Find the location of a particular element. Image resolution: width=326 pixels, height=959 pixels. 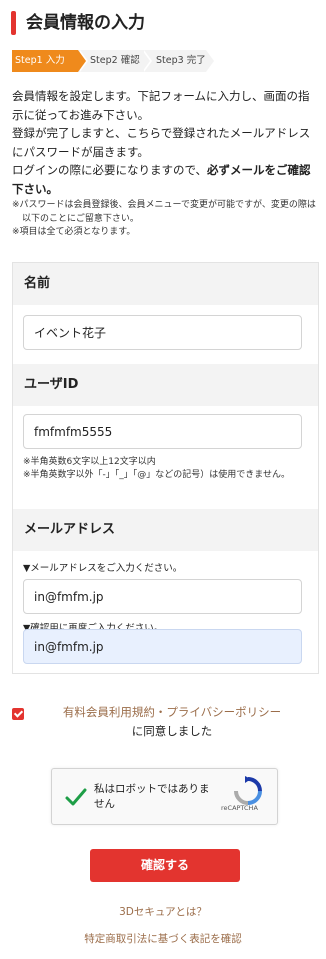

agreement-row: 有料会員利用規約・プライバシーポリシー に同意しました is located at coordinates (164, 721).